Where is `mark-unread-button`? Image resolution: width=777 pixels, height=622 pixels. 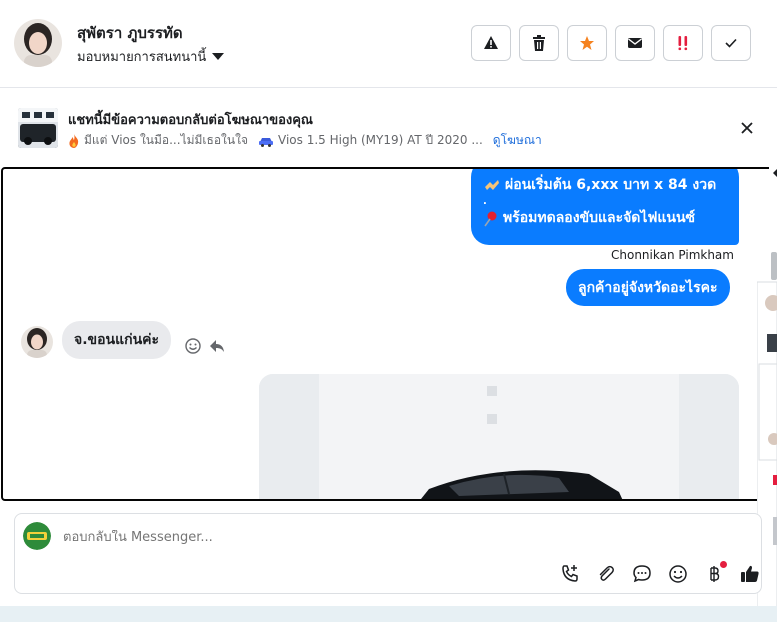
mark-unread-button is located at coordinates (635, 43).